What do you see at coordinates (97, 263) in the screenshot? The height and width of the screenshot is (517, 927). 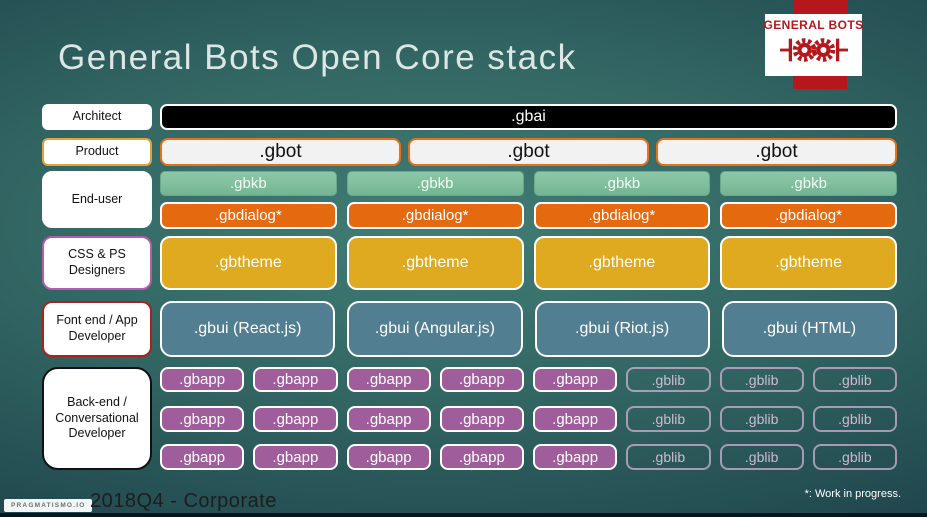 I see `row-label-css-ps-designers: CSS & PS Designers` at bounding box center [97, 263].